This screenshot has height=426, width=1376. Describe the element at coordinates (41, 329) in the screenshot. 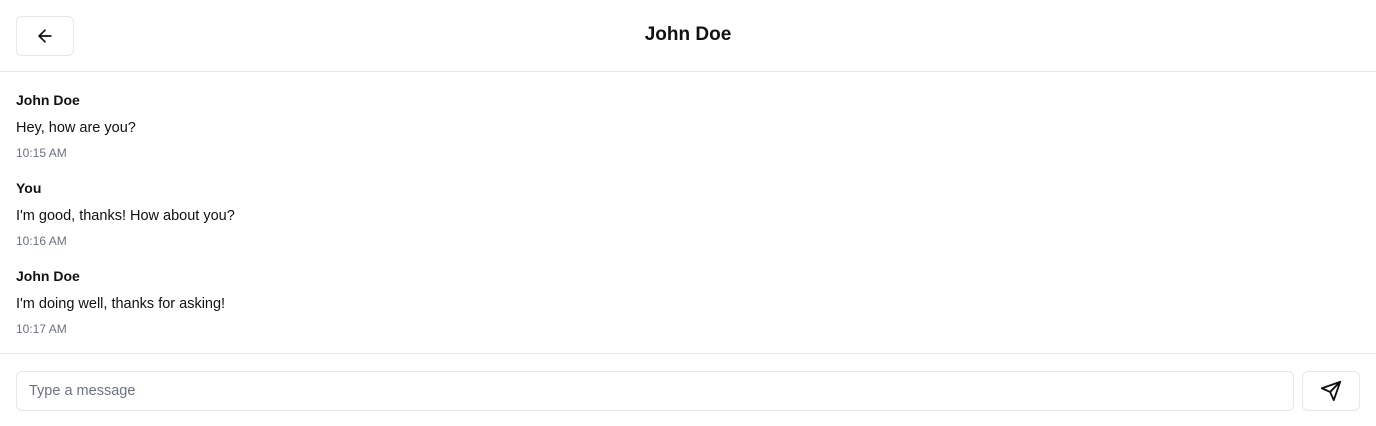

I see `message-time: 10:17 AM` at that location.